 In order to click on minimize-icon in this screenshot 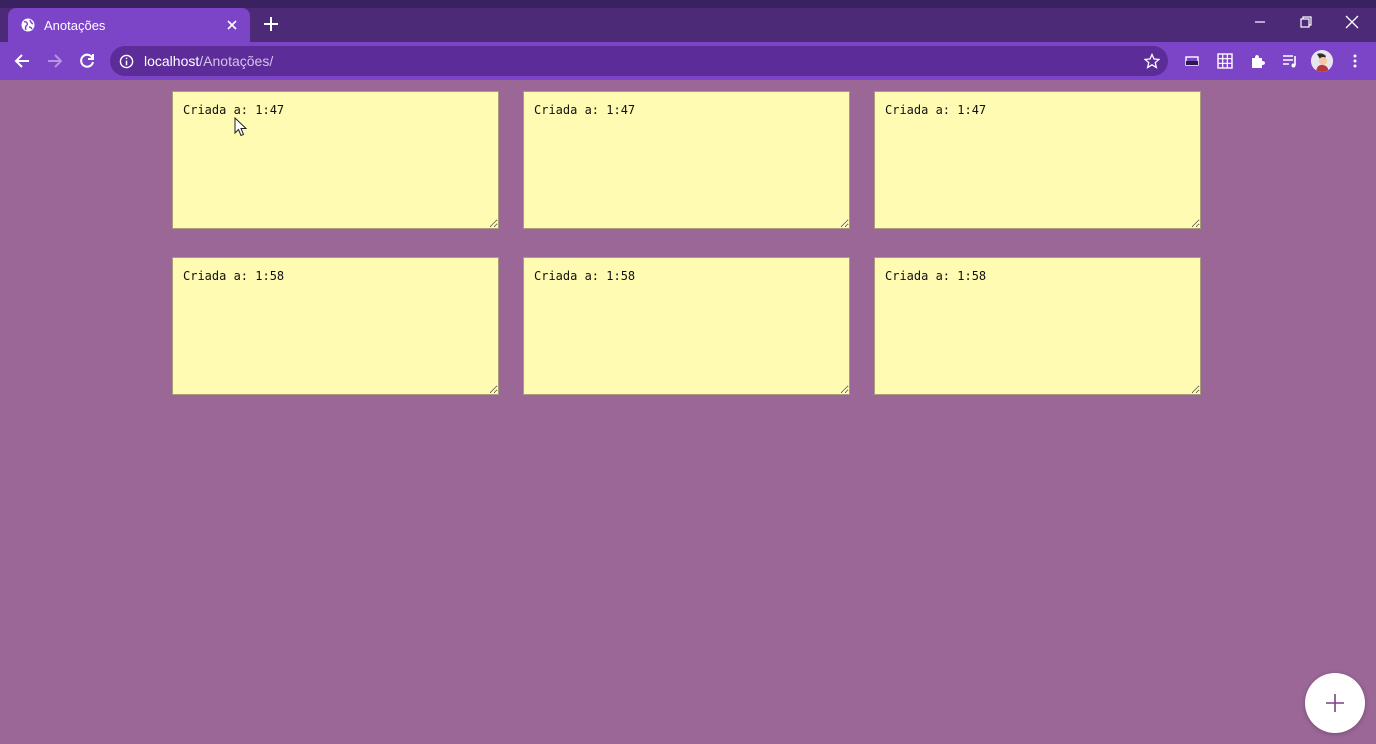, I will do `click(1260, 22)`.